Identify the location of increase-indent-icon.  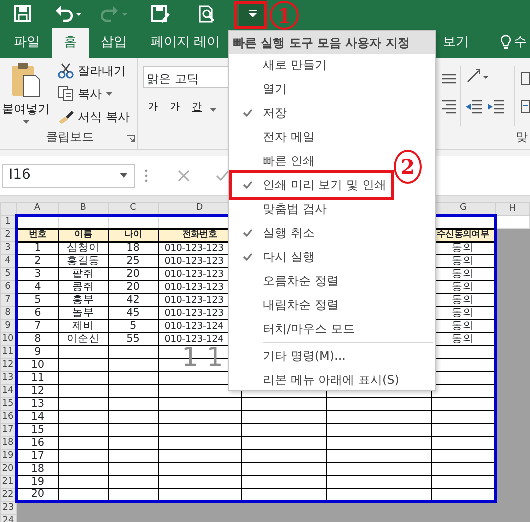
(496, 107).